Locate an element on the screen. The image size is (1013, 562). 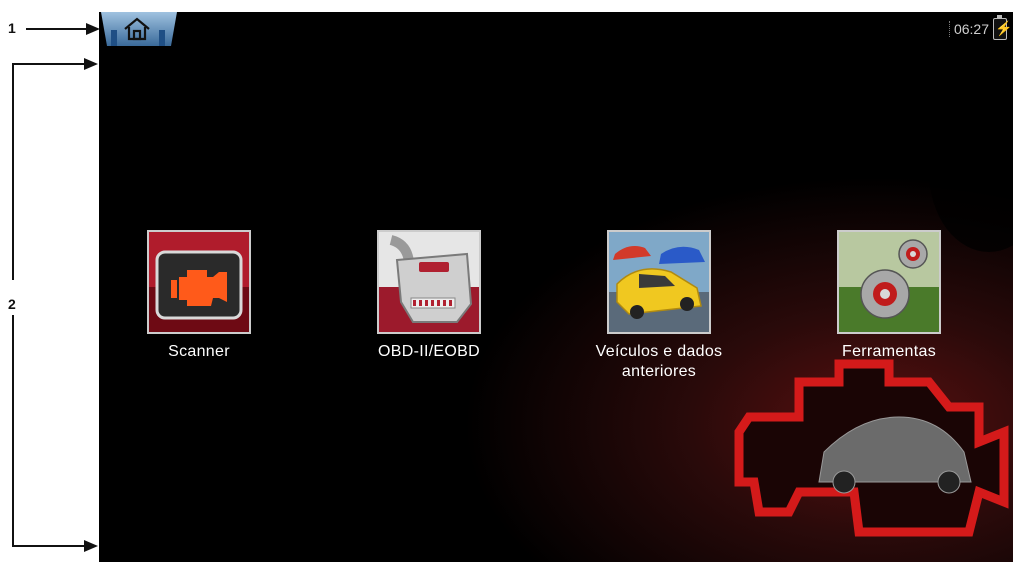
app-label: OBD-II/EOBD is located at coordinates (429, 351).